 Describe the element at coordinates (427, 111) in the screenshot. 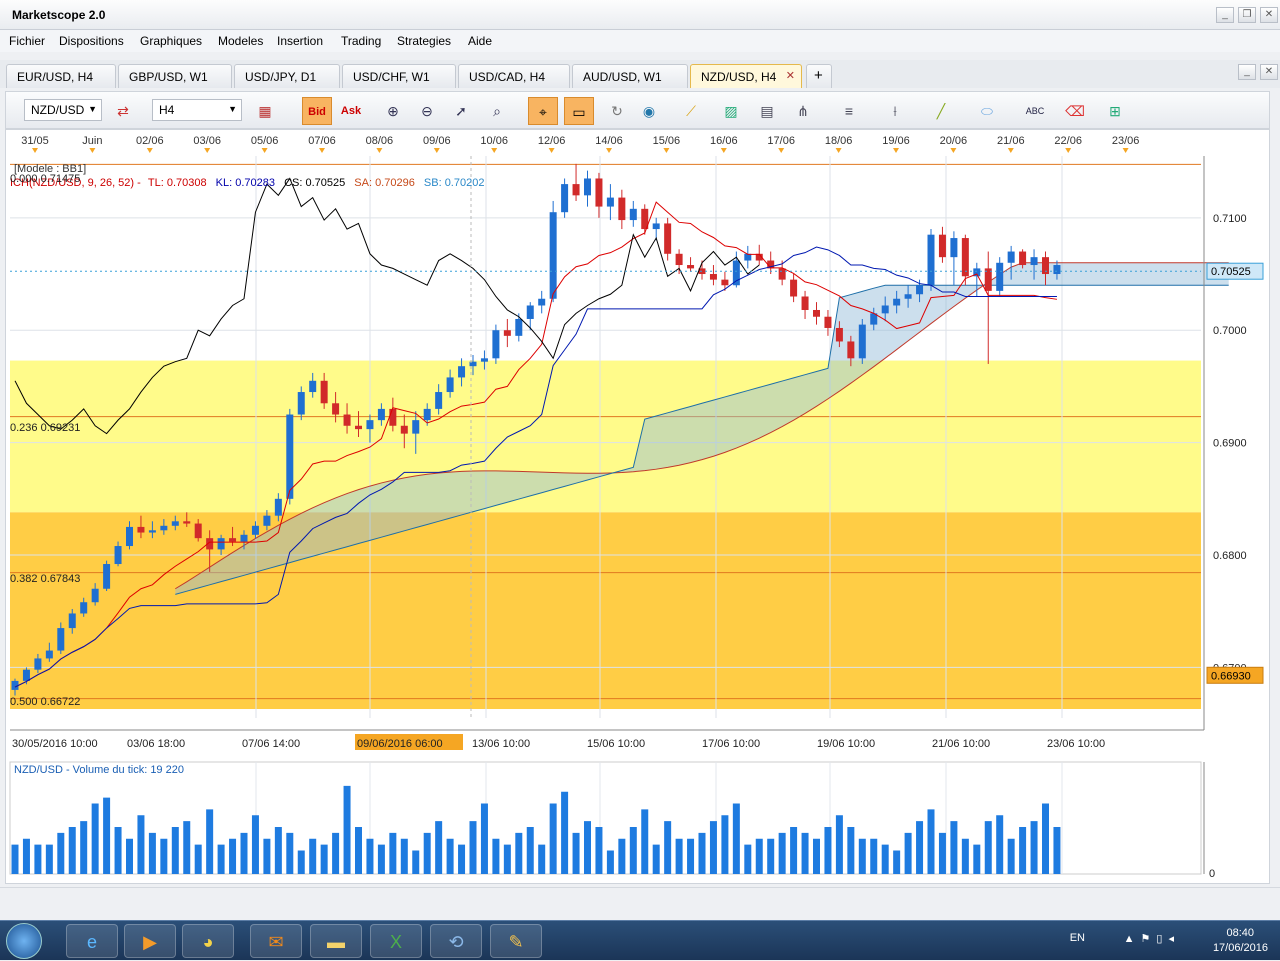

I see `zoom-out-icon: ⊖` at that location.